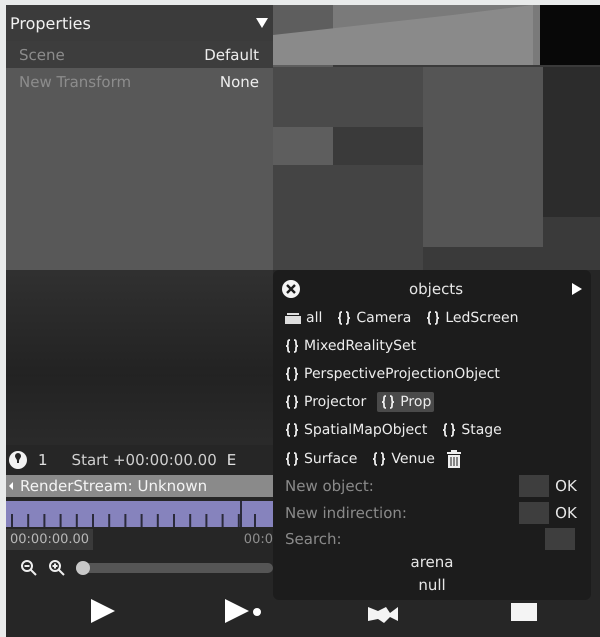 The width and height of the screenshot is (600, 637). Describe the element at coordinates (242, 611) in the screenshot. I see `play-dot-icon` at that location.